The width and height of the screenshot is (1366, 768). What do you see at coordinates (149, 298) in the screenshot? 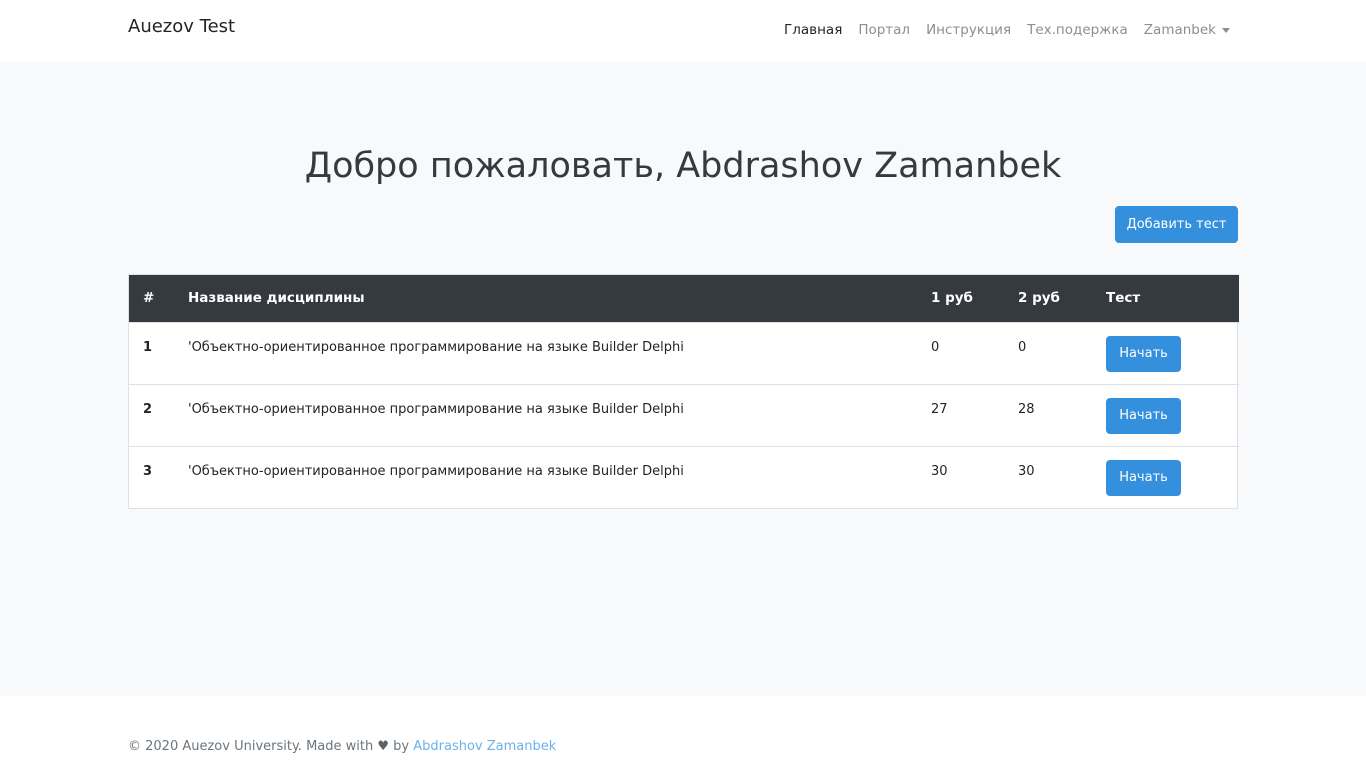
I see `column-header-number: #` at bounding box center [149, 298].